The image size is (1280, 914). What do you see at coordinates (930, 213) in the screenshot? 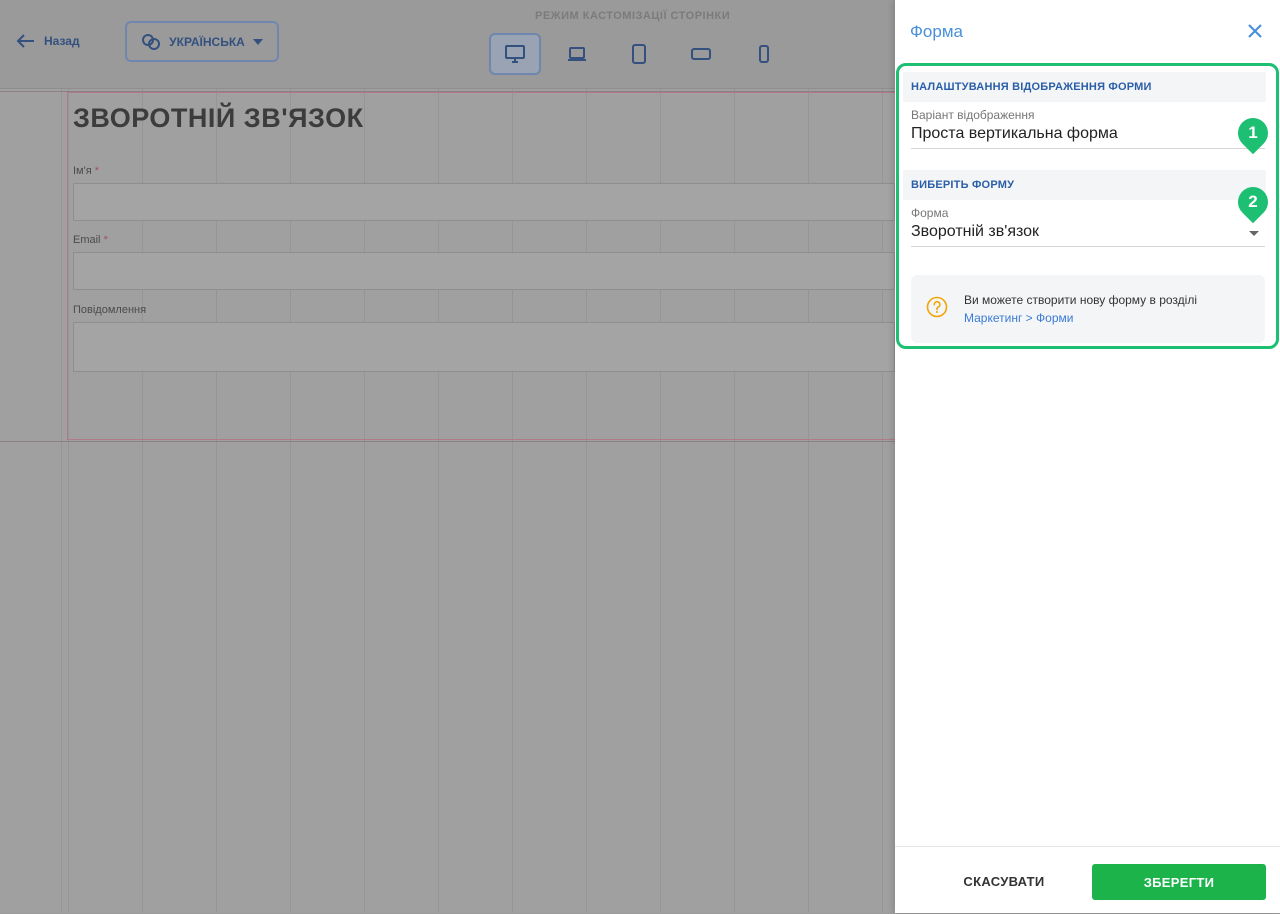
I see `form-select-label: Форма` at bounding box center [930, 213].